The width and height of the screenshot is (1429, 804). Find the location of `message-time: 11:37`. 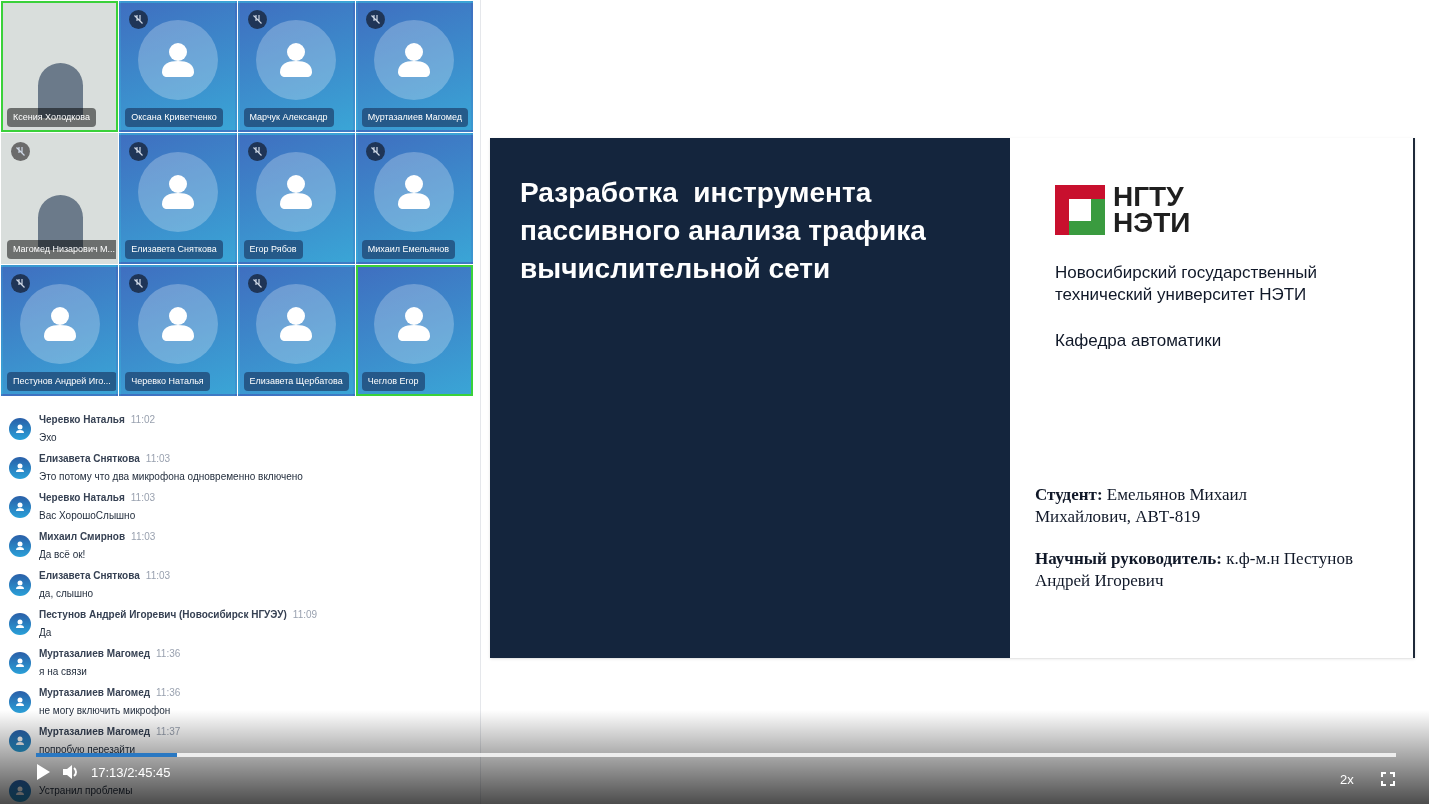

message-time: 11:37 is located at coordinates (168, 732).